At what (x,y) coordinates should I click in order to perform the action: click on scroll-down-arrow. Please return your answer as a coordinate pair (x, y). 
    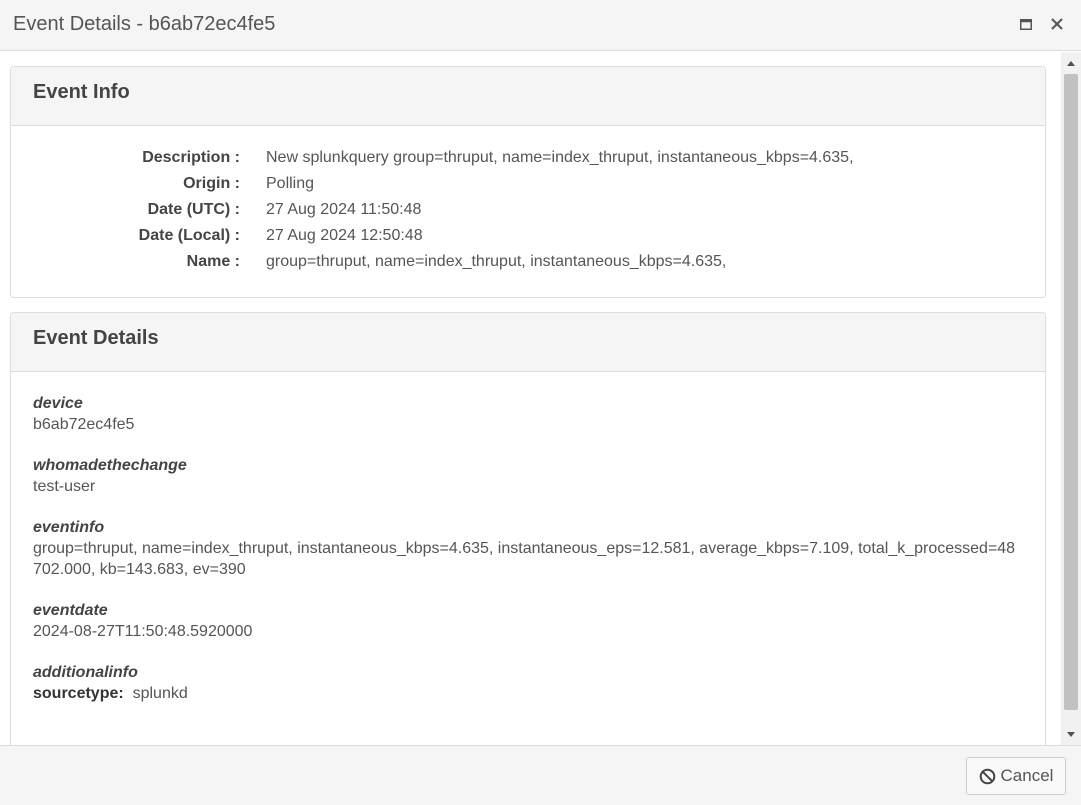
    Looking at the image, I should click on (1071, 734).